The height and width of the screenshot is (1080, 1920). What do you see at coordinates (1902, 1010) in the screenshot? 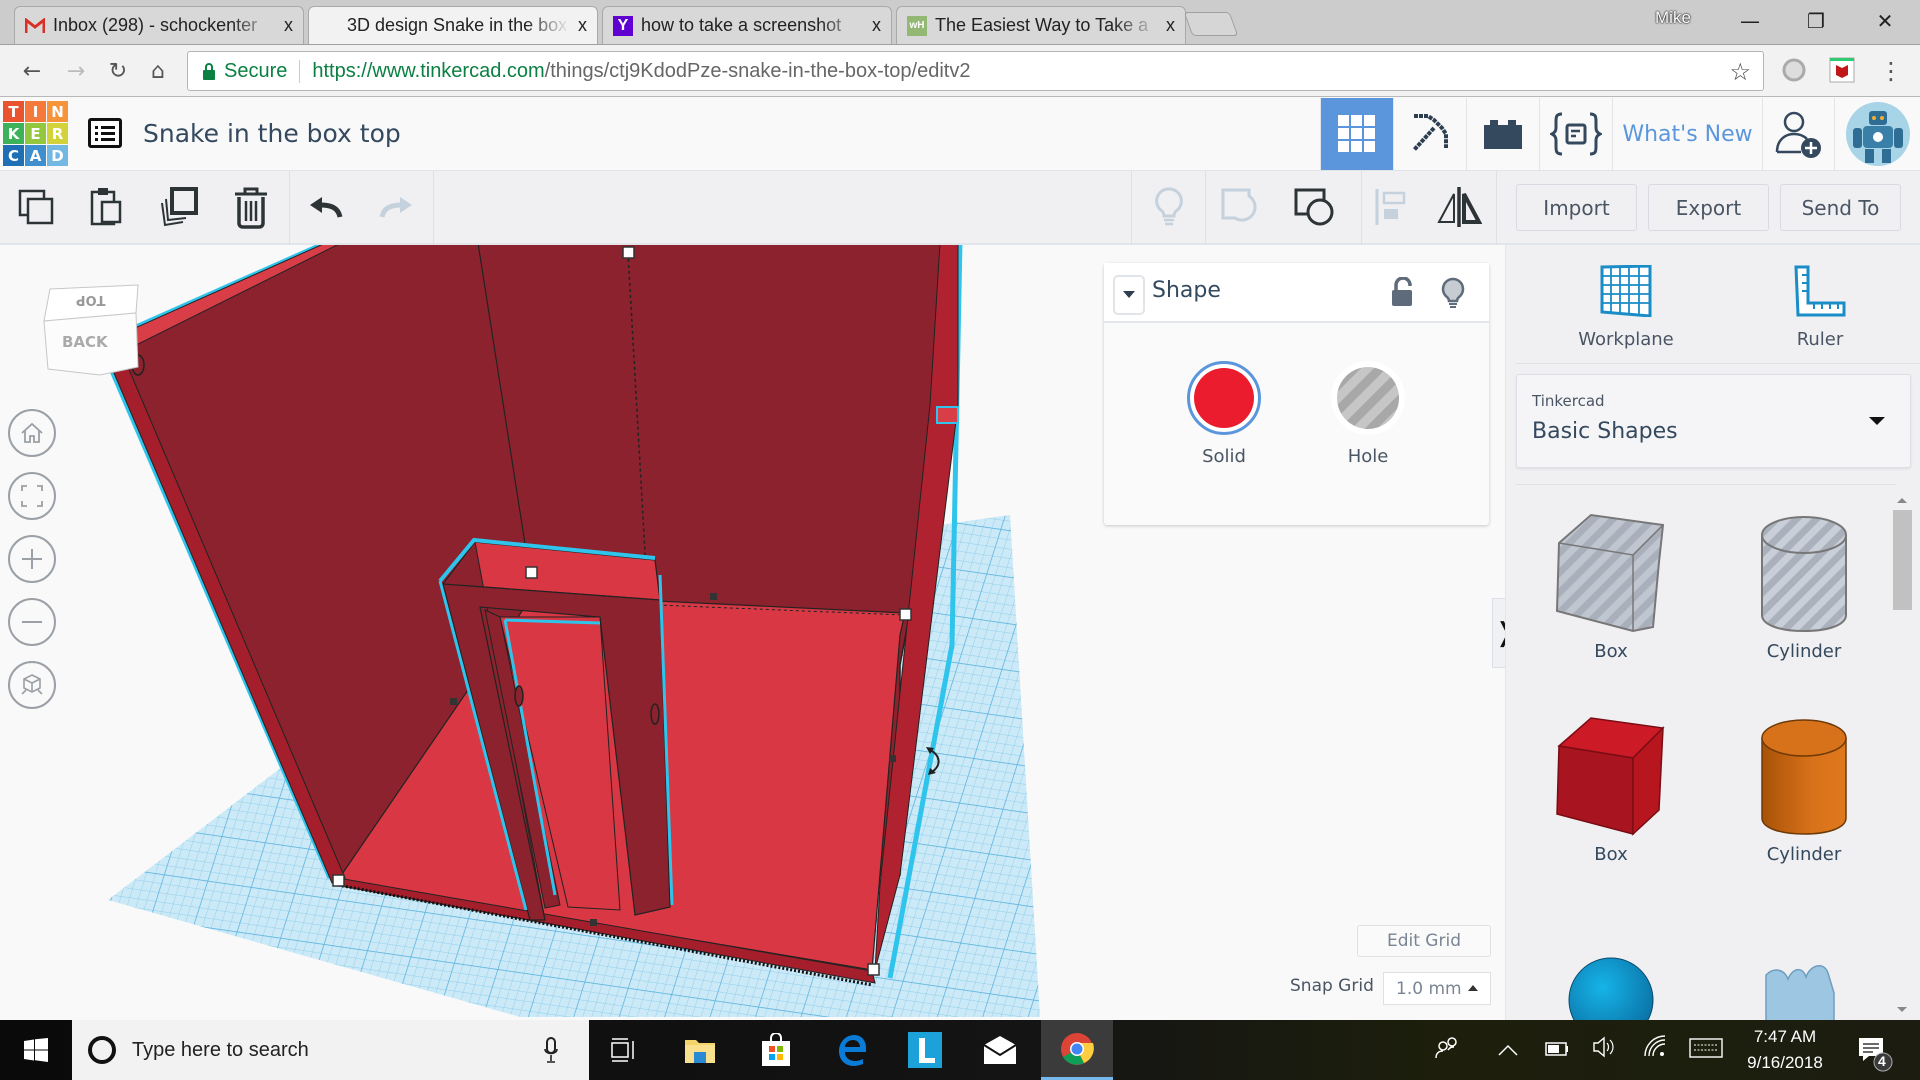
I see `scroll-down-icon` at bounding box center [1902, 1010].